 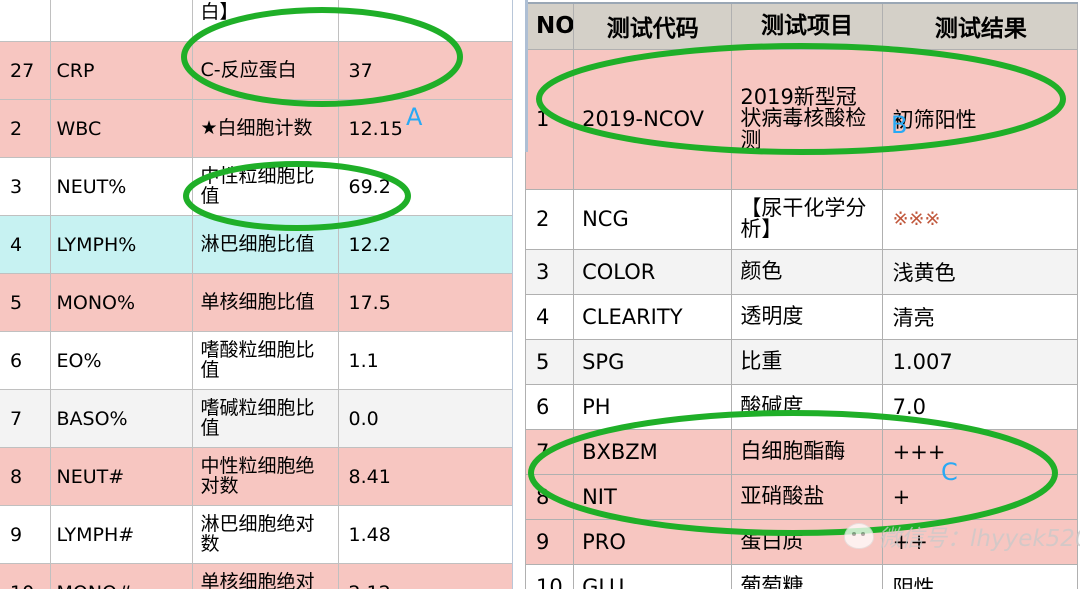 What do you see at coordinates (265, 70) in the screenshot?
I see `row-name: C-反应蛋白` at bounding box center [265, 70].